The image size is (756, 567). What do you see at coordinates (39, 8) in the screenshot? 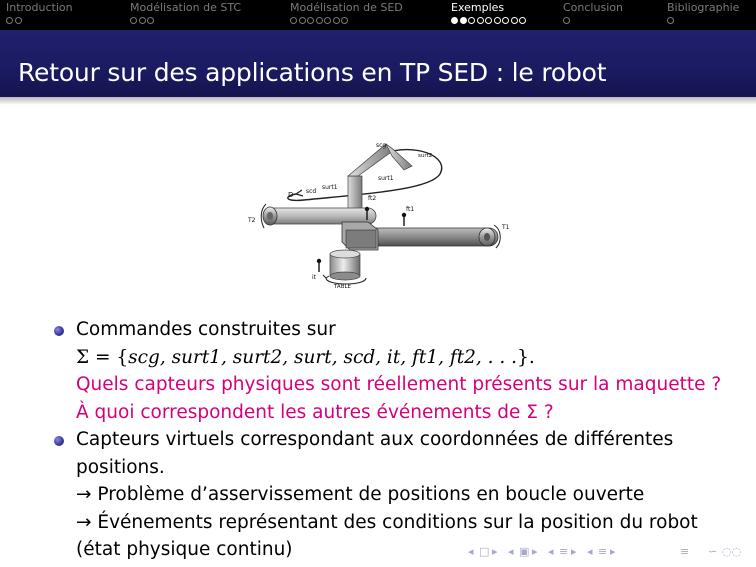
I see `nav-section-title: Introduction` at bounding box center [39, 8].